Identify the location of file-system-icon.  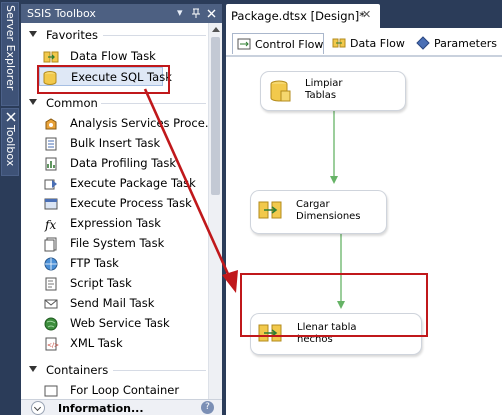
(50, 244).